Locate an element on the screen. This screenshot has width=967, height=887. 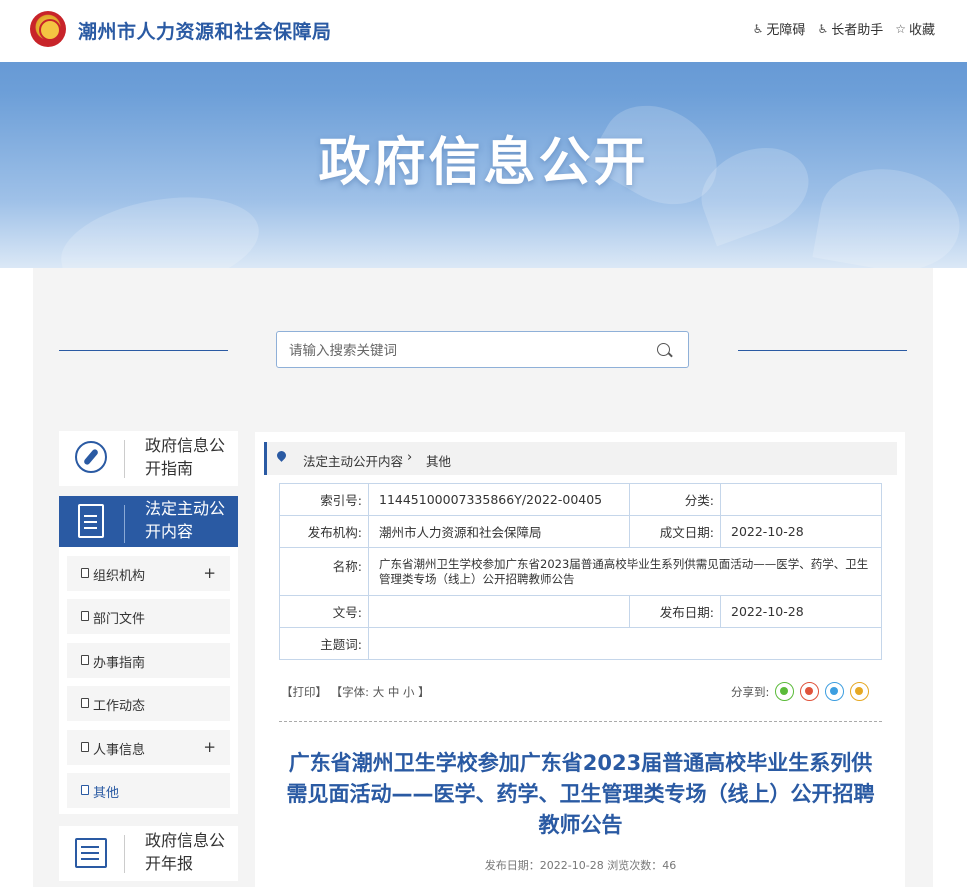
search-divider-left is located at coordinates (143, 350).